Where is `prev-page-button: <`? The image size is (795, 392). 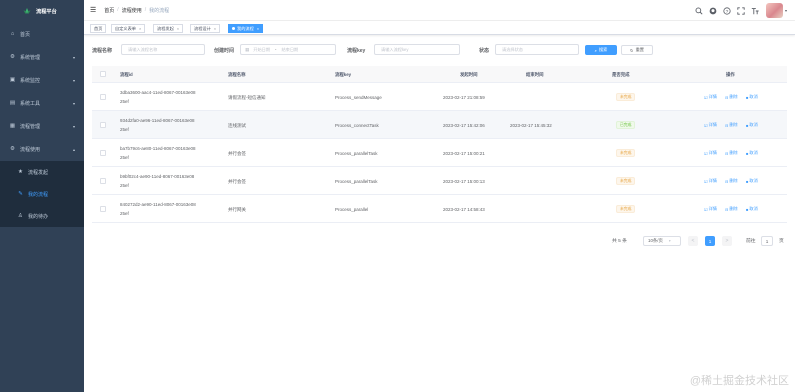
prev-page-button: < is located at coordinates (693, 241).